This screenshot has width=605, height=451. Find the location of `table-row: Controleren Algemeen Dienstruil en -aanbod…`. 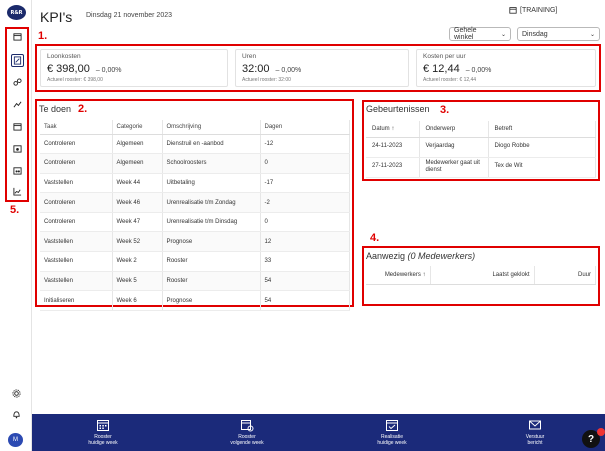

table-row: Controleren Algemeen Dienstruil en -aanbod… is located at coordinates (195, 144).